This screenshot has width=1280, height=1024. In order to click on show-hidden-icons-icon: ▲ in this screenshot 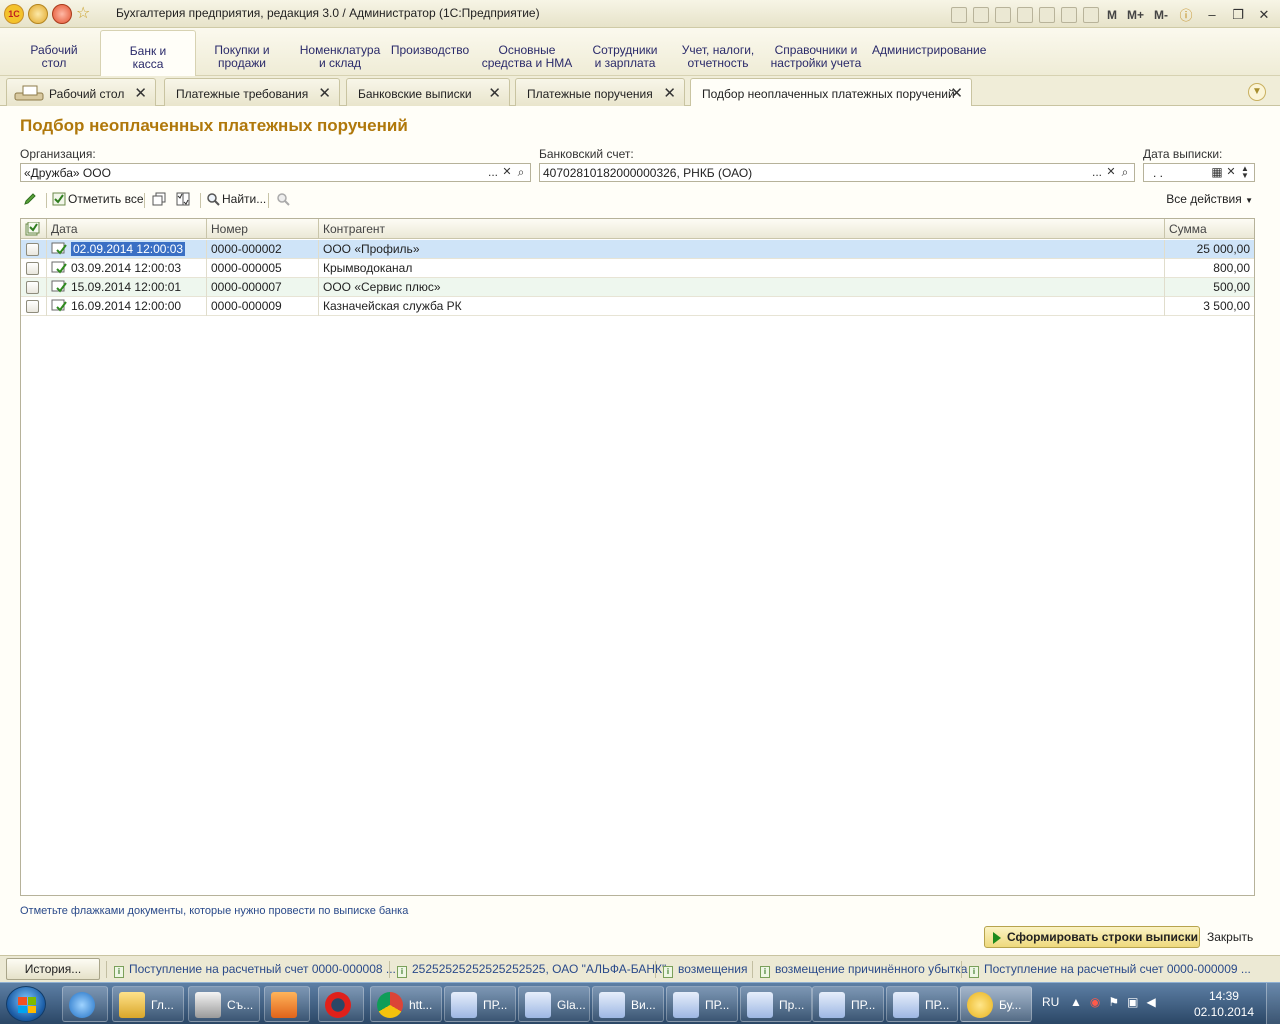, I will do `click(1076, 1002)`.